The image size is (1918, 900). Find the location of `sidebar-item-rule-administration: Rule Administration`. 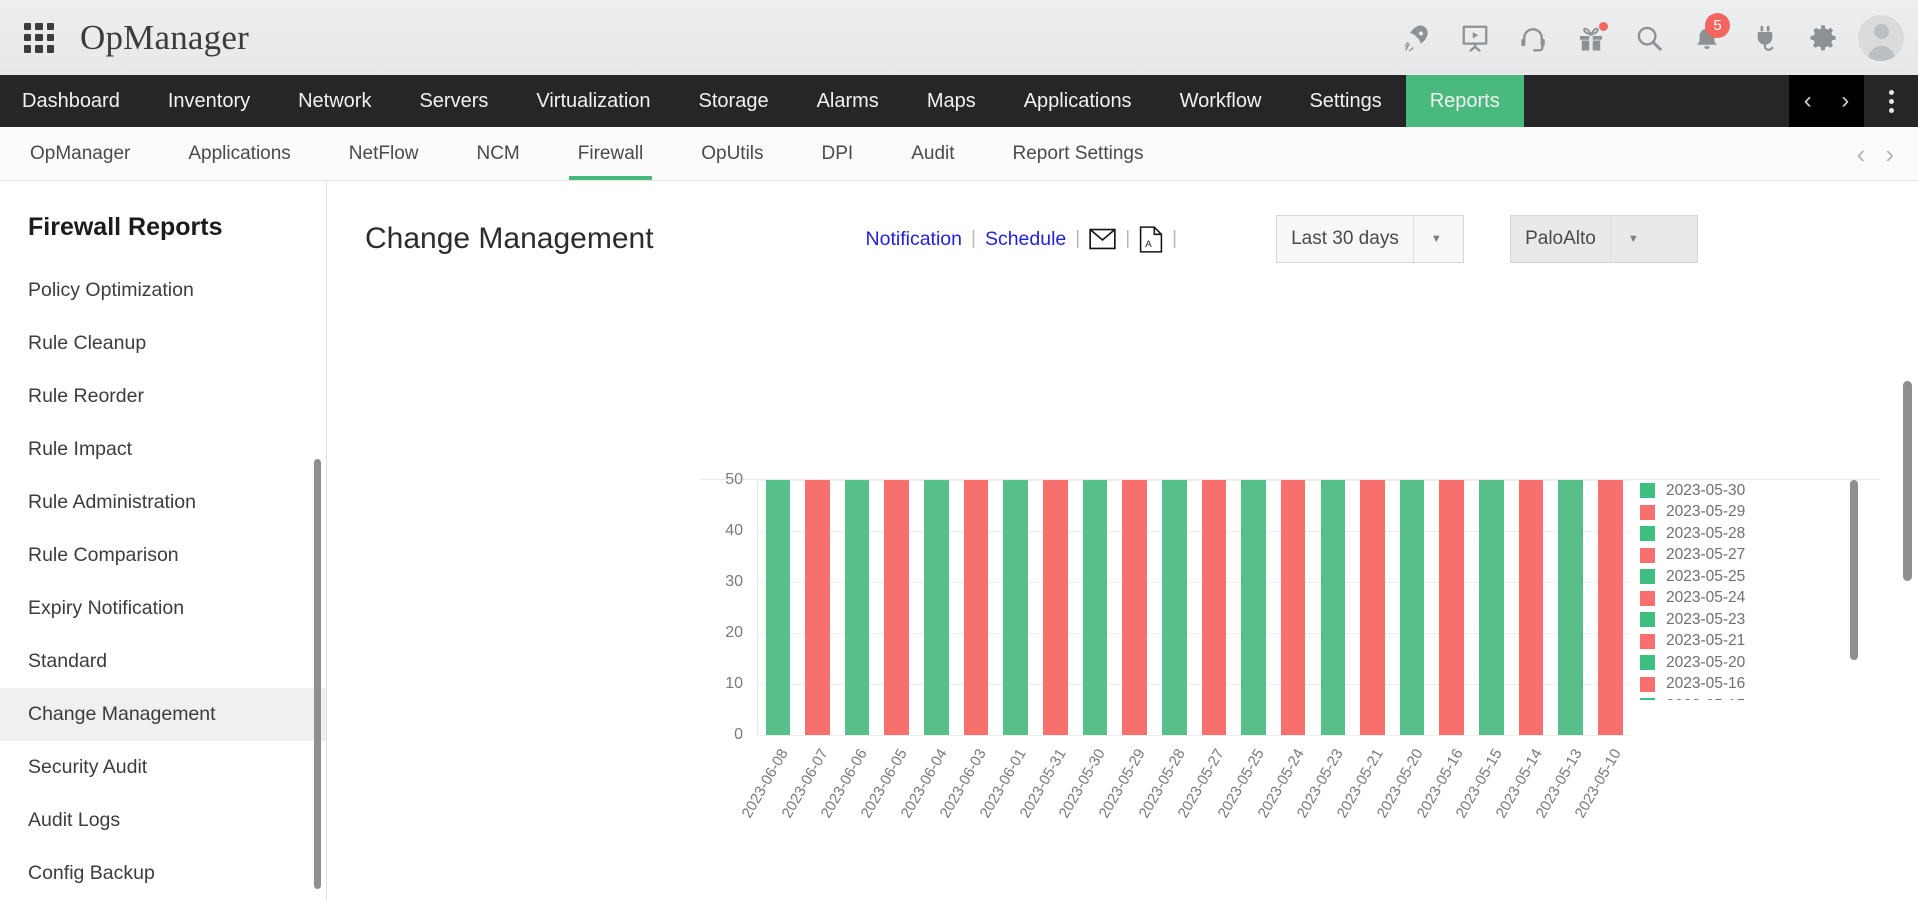

sidebar-item-rule-administration: Rule Administration is located at coordinates (163, 502).